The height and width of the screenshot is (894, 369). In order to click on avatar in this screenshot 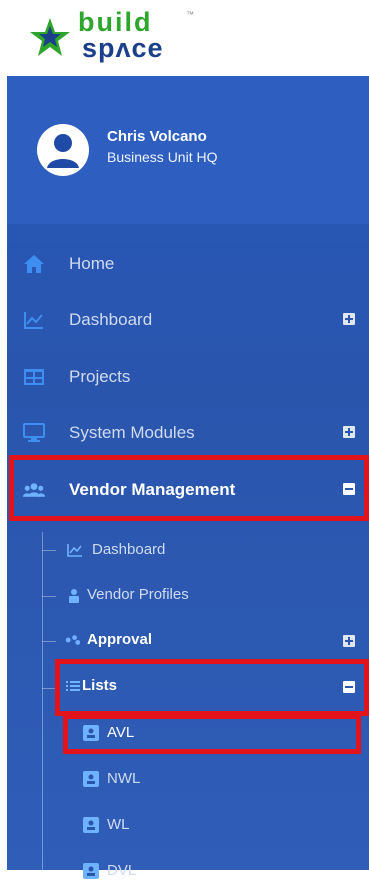, I will do `click(63, 150)`.